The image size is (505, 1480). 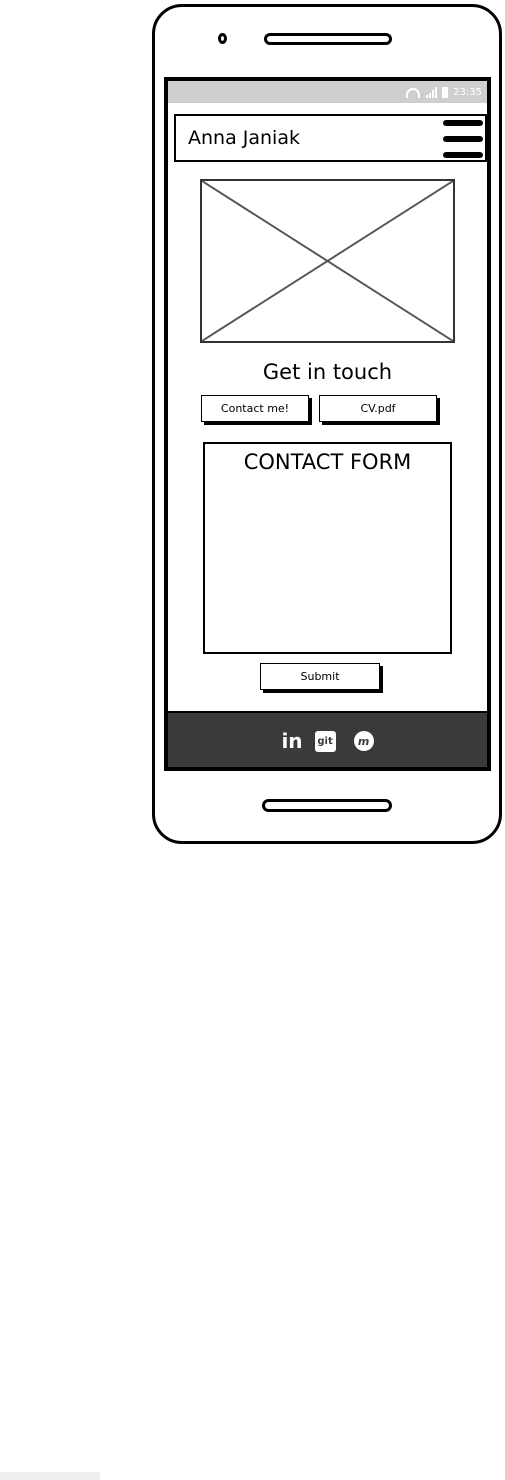 What do you see at coordinates (330, 138) in the screenshot?
I see `app-bar: Anna Janiak` at bounding box center [330, 138].